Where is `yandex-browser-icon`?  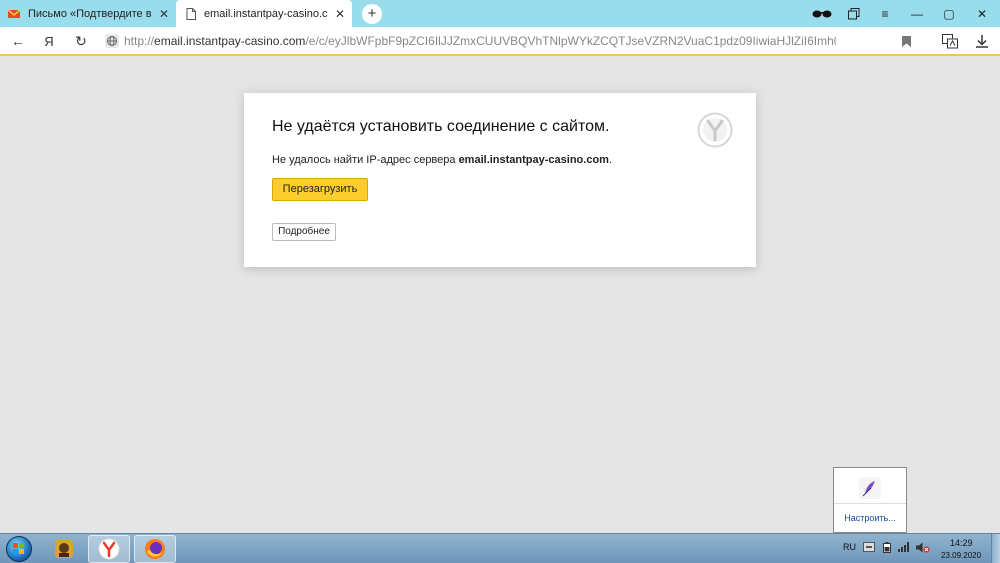
yandex-browser-icon is located at coordinates (109, 549).